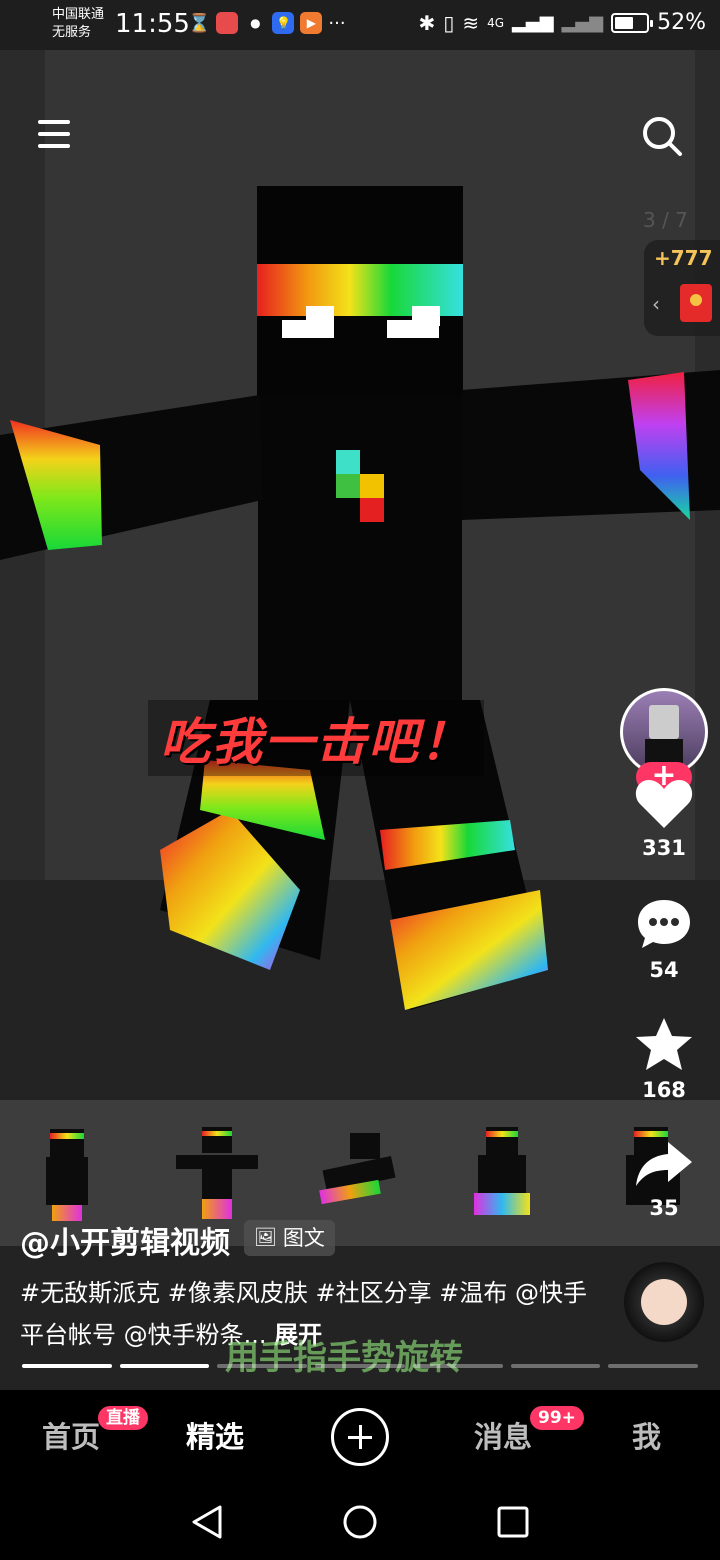 This screenshot has width=720, height=1560. What do you see at coordinates (582, 22) in the screenshot?
I see `signal2-icon: ▂▄▆` at bounding box center [582, 22].